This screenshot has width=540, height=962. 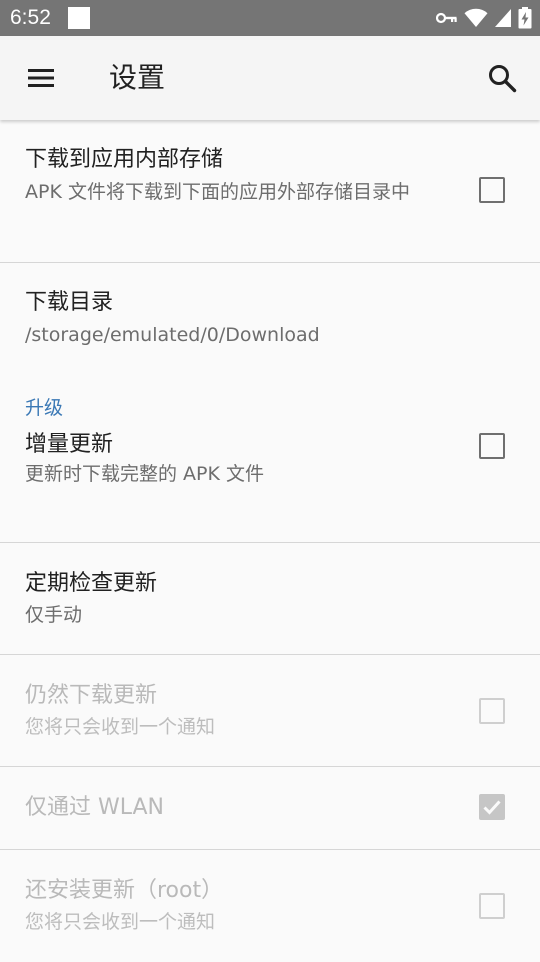 What do you see at coordinates (69, 444) in the screenshot?
I see `pref-title: 增量更新` at bounding box center [69, 444].